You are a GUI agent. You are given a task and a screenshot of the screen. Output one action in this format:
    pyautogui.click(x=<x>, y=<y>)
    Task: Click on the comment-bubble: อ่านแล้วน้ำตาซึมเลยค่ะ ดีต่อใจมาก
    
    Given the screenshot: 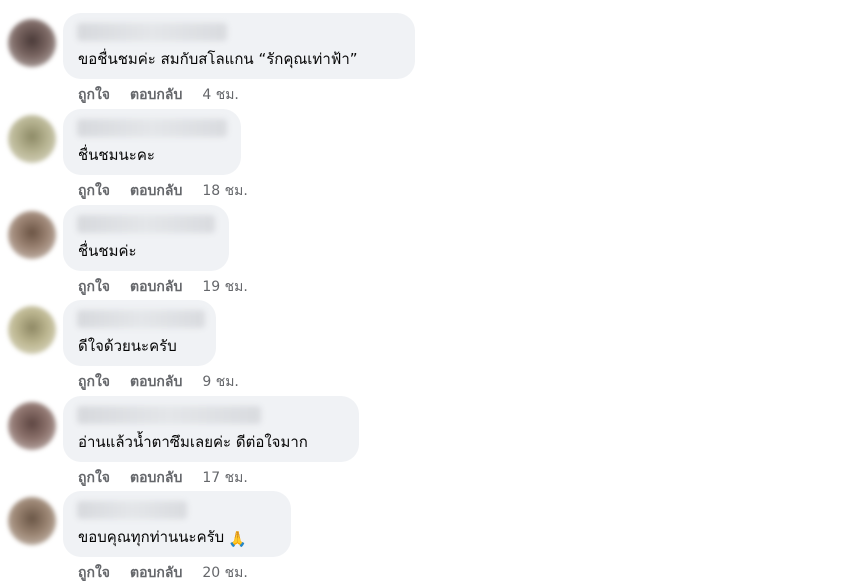 What is the action you would take?
    pyautogui.click(x=211, y=429)
    